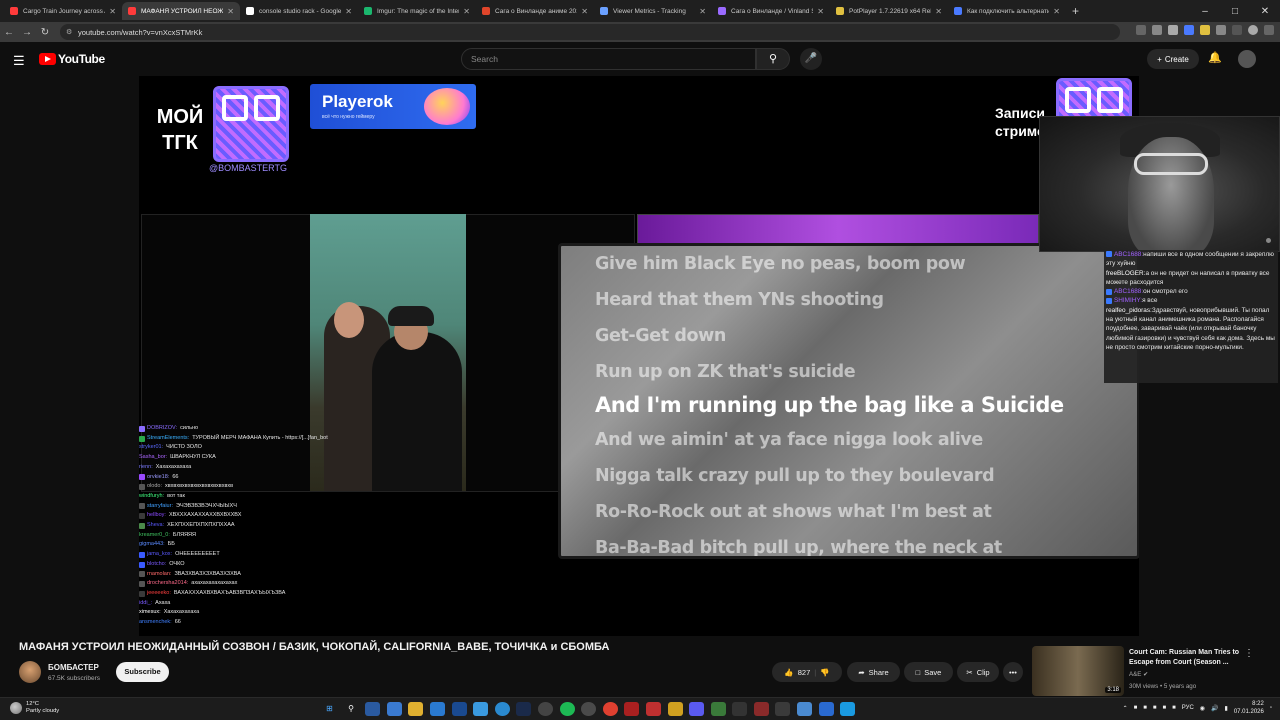 This screenshot has width=1280, height=720. What do you see at coordinates (1215, 57) in the screenshot?
I see `notifications-bell-icon: 🔔` at bounding box center [1215, 57].